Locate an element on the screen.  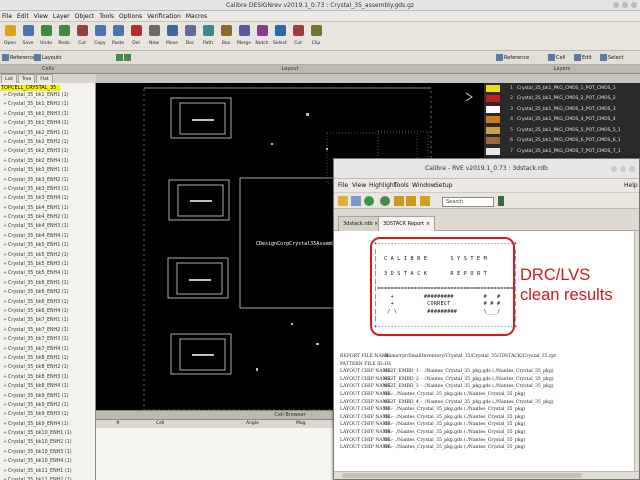
references-button: References is located at coordinates (20, 58).